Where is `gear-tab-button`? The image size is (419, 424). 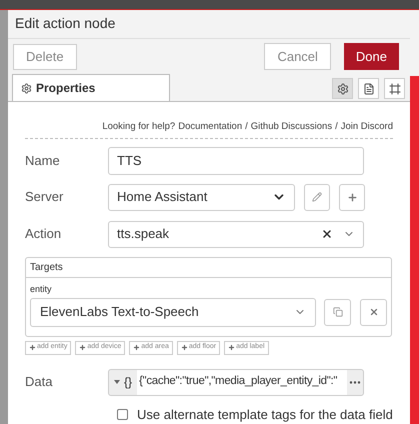
gear-tab-button is located at coordinates (342, 89).